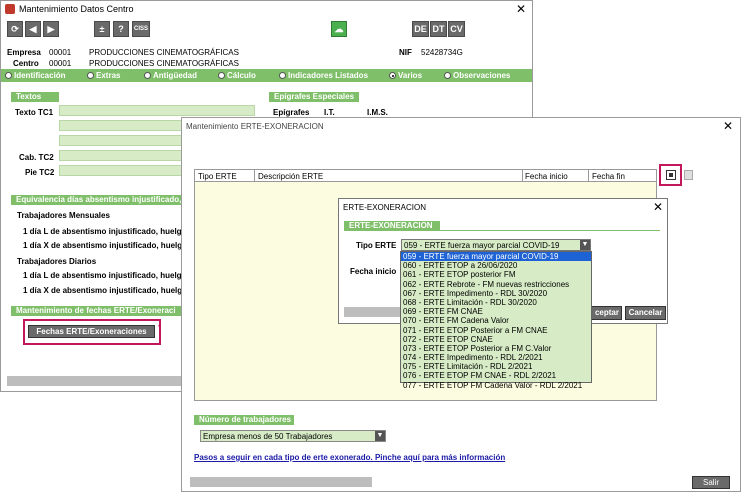  I want to click on tab-varios: Varios, so click(405, 75).